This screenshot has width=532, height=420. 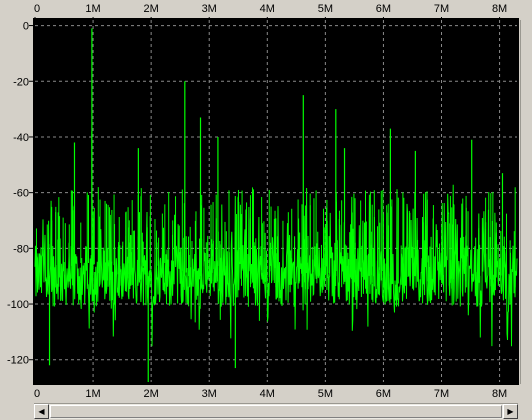 I want to click on y-tick-label: -100, so click(x=18, y=305).